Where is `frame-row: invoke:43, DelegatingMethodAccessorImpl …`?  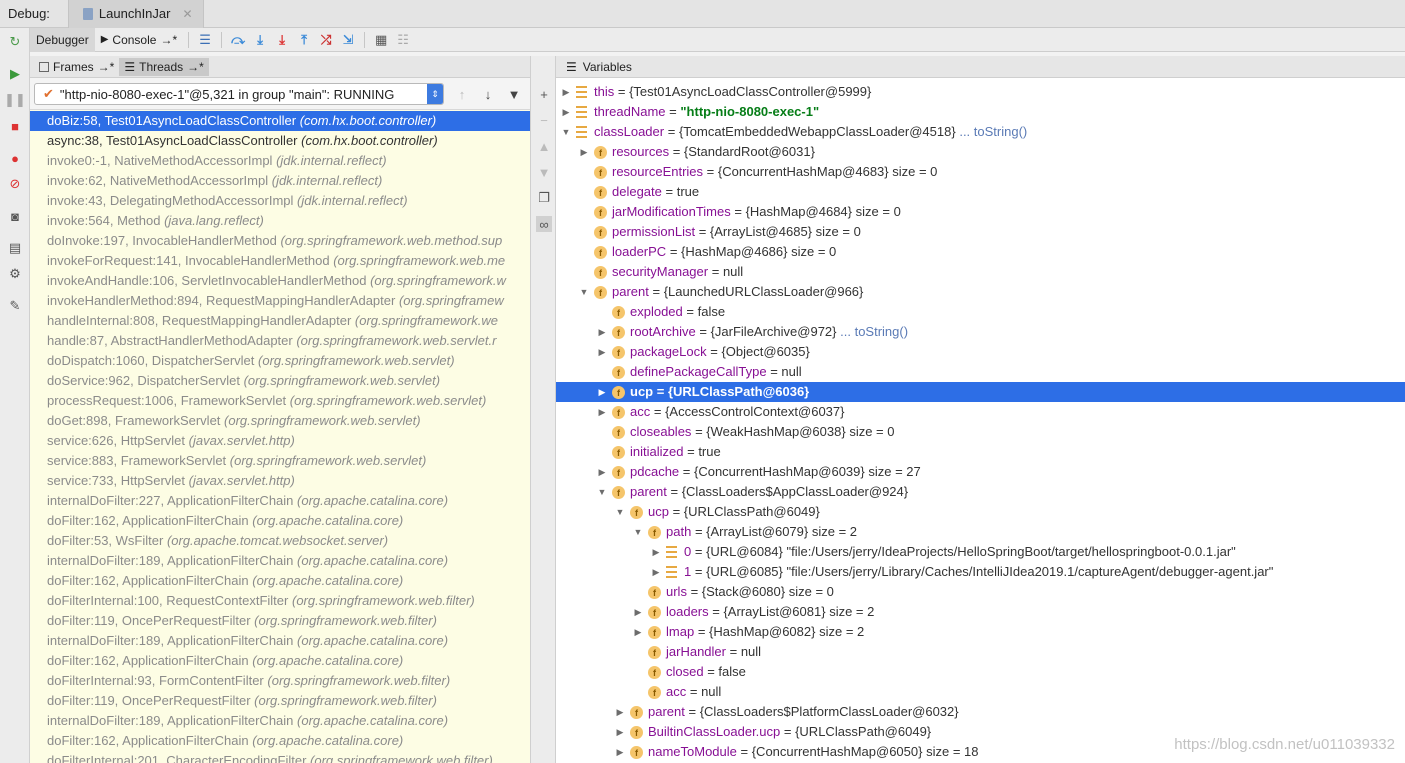
frame-row: invoke:43, DelegatingMethodAccessorImpl … is located at coordinates (280, 201).